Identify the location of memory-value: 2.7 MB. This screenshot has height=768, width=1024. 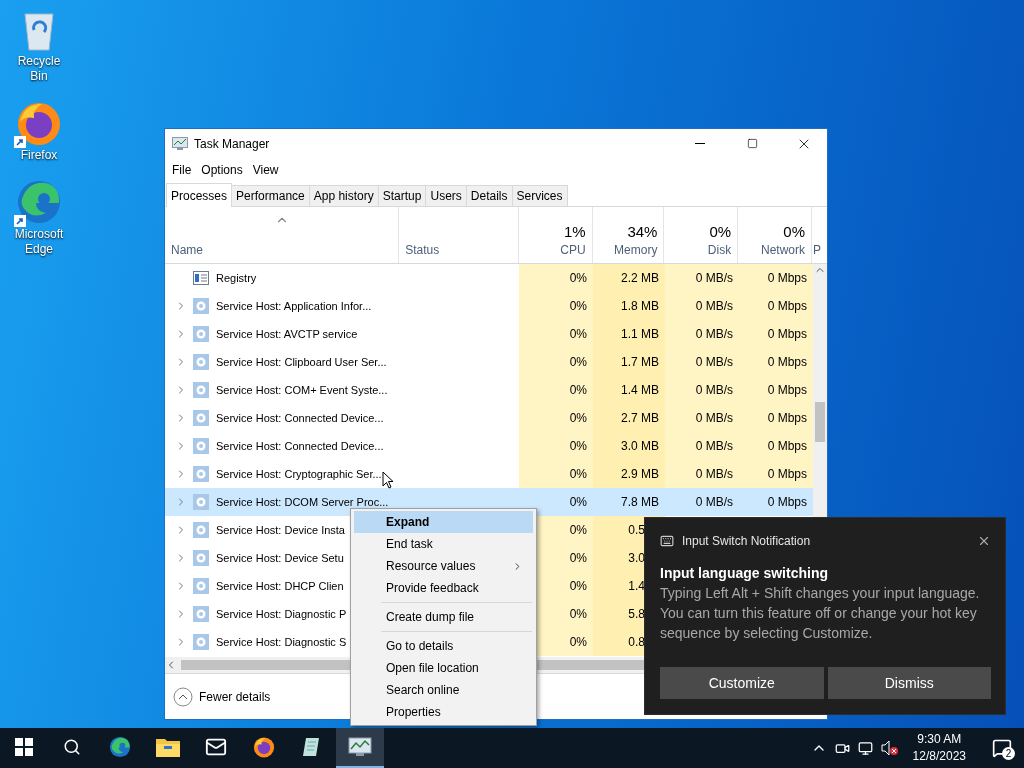
(629, 418).